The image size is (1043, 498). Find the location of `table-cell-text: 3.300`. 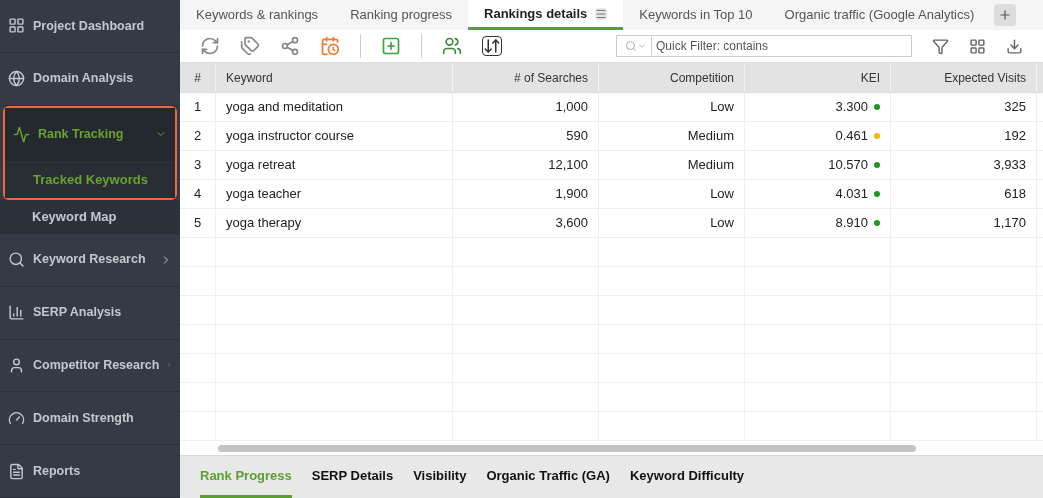

table-cell-text: 3.300 is located at coordinates (851, 107).